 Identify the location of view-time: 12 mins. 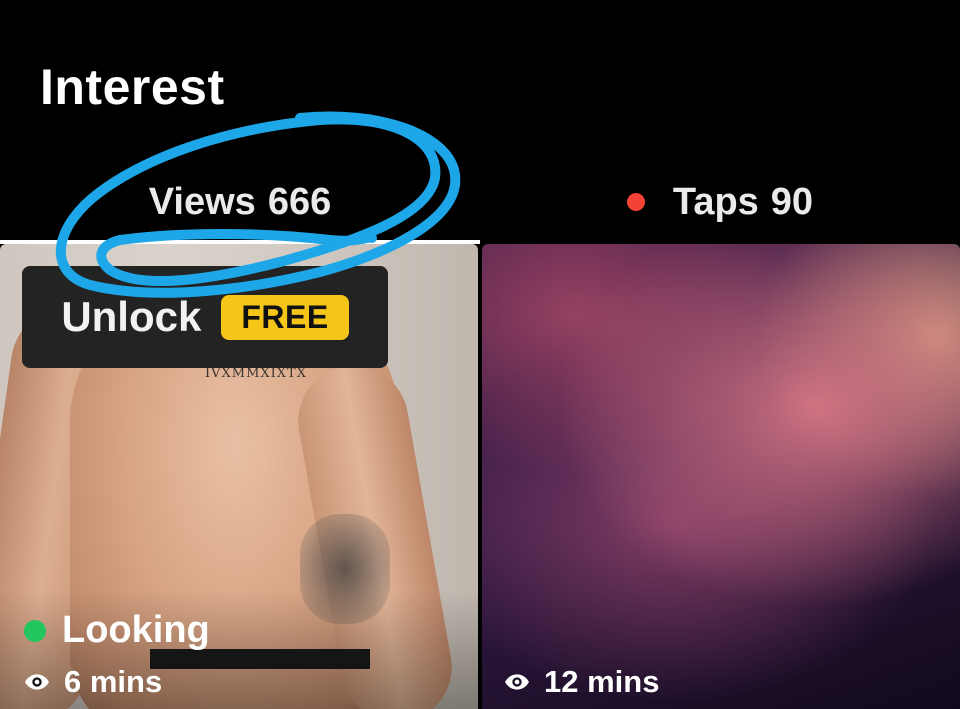
(602, 681).